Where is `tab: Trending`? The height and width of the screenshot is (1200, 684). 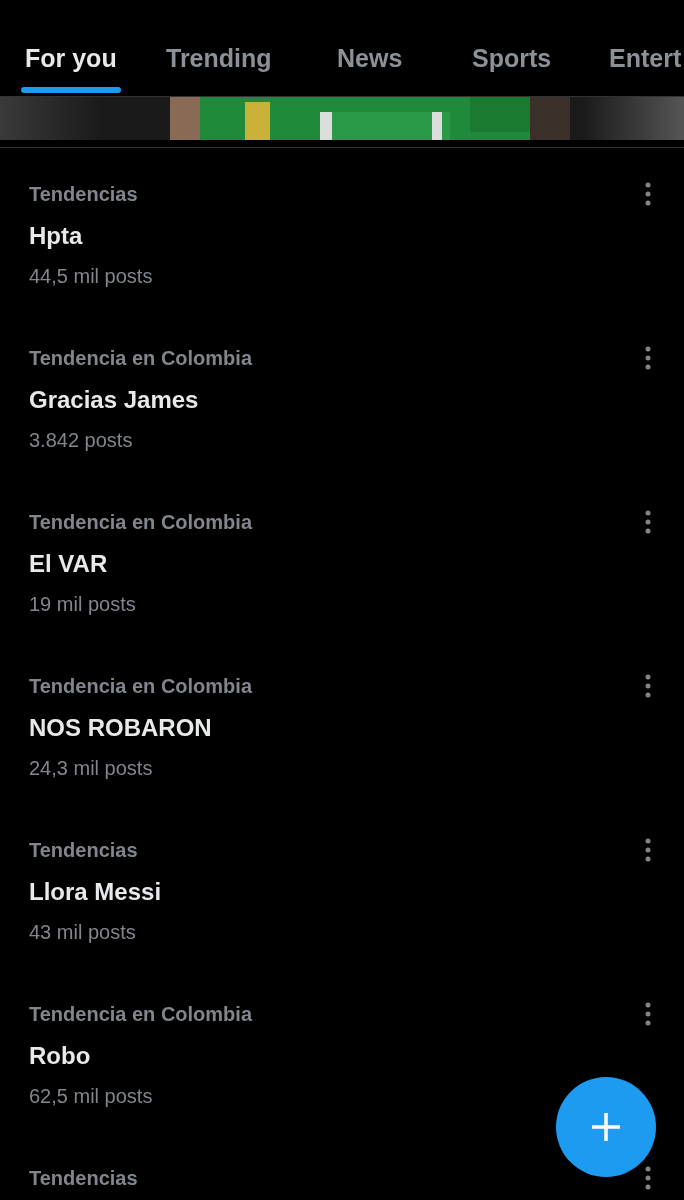
tab: Trending is located at coordinates (219, 58).